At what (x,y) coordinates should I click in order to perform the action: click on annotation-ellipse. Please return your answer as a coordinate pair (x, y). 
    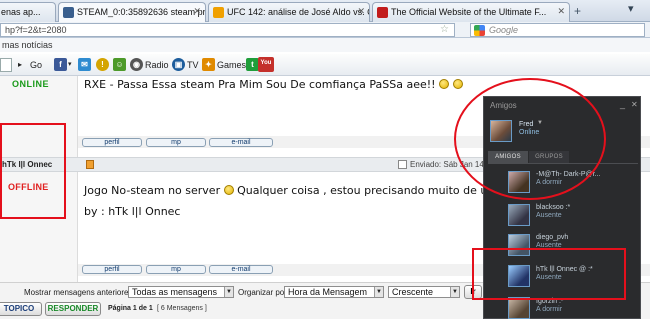
    Looking at the image, I should click on (530, 139).